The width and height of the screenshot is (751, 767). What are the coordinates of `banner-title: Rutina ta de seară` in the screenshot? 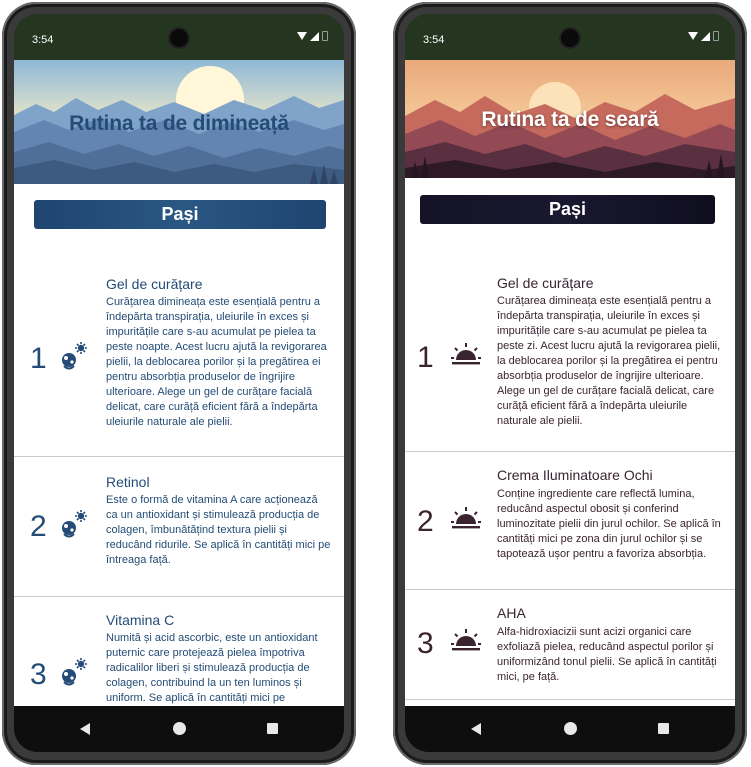 It's located at (570, 119).